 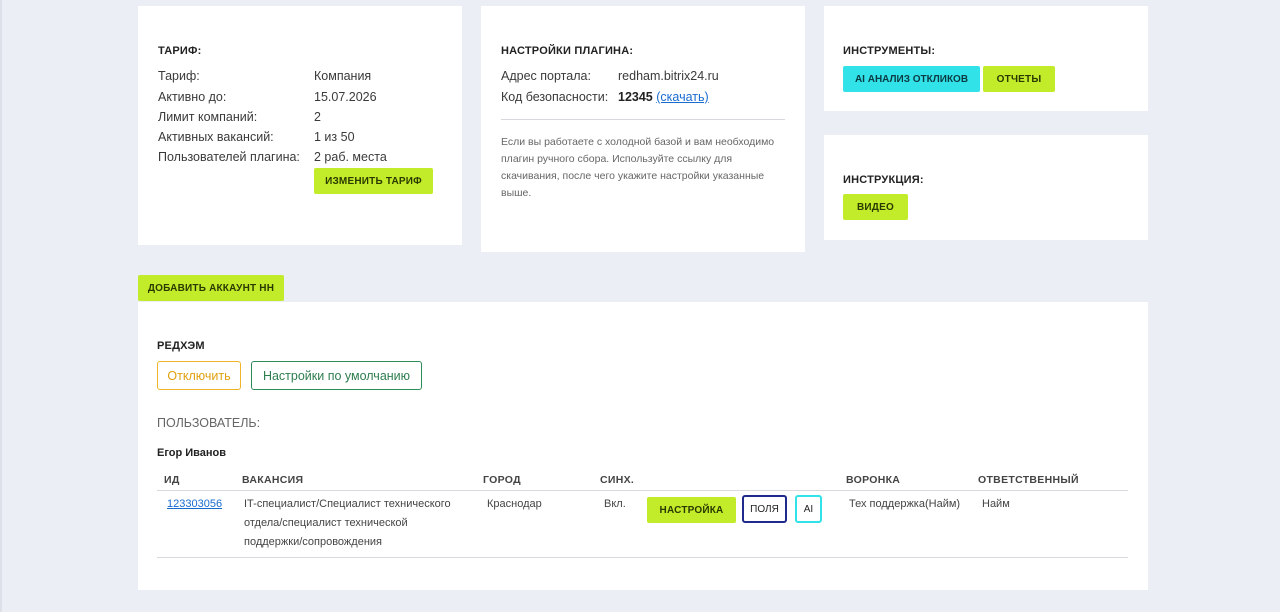 What do you see at coordinates (911, 79) in the screenshot?
I see `ai-analysis-button: AI АНАЛИЗ ОТКЛИКОВ` at bounding box center [911, 79].